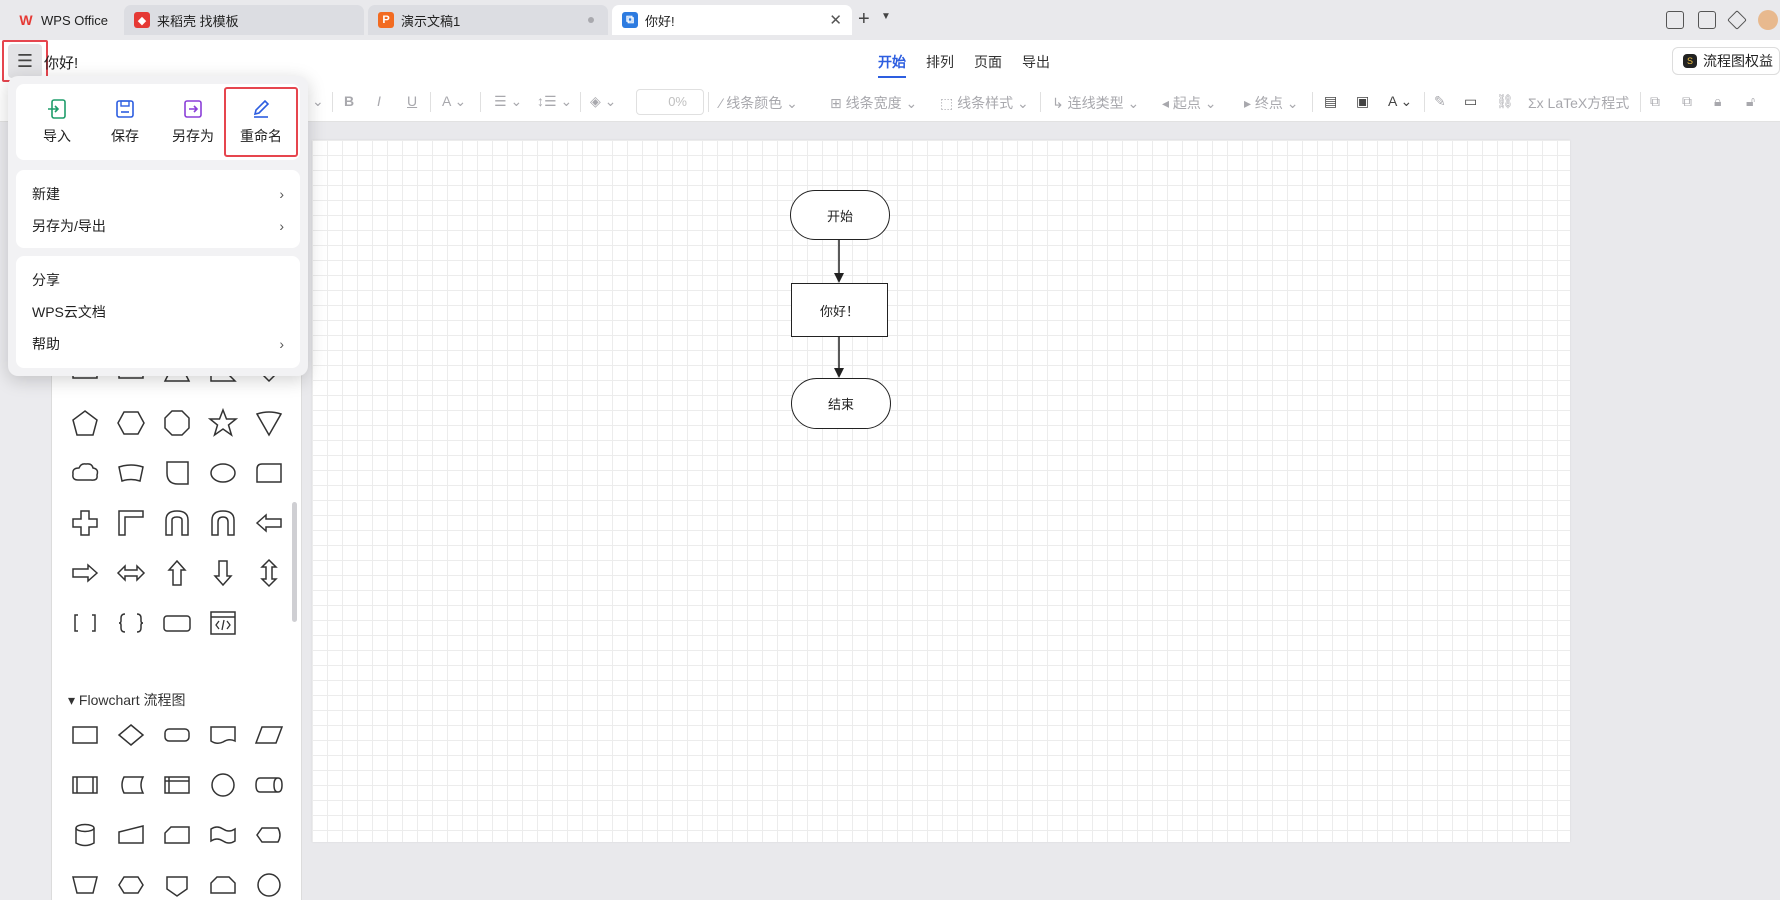 Image resolution: width=1780 pixels, height=900 pixels. I want to click on align-icon: ☰ ⌄, so click(508, 101).